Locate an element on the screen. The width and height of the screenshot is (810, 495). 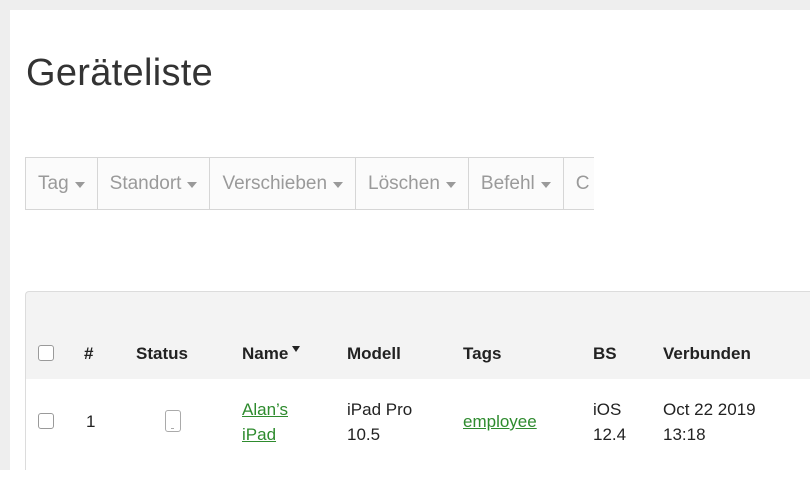
tablet-icon is located at coordinates (173, 421).